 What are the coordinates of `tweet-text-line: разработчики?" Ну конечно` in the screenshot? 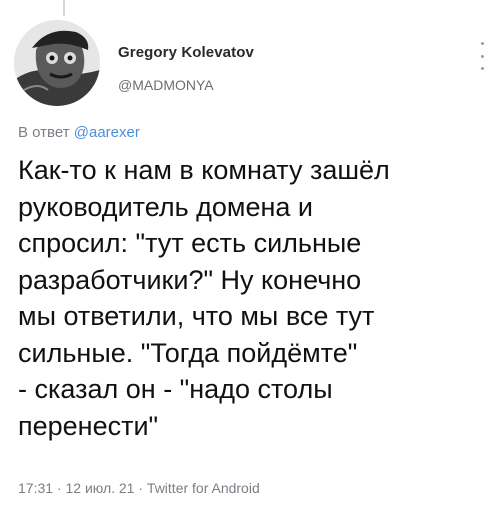 It's located at (190, 279).